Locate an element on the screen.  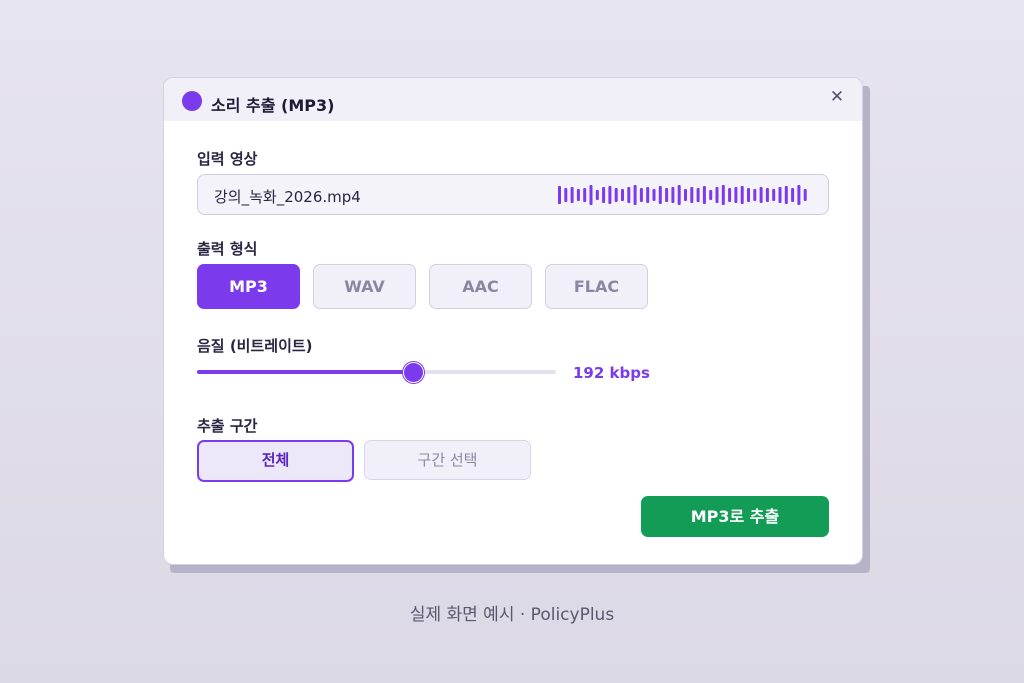
format-option-wav: WAV is located at coordinates (364, 286).